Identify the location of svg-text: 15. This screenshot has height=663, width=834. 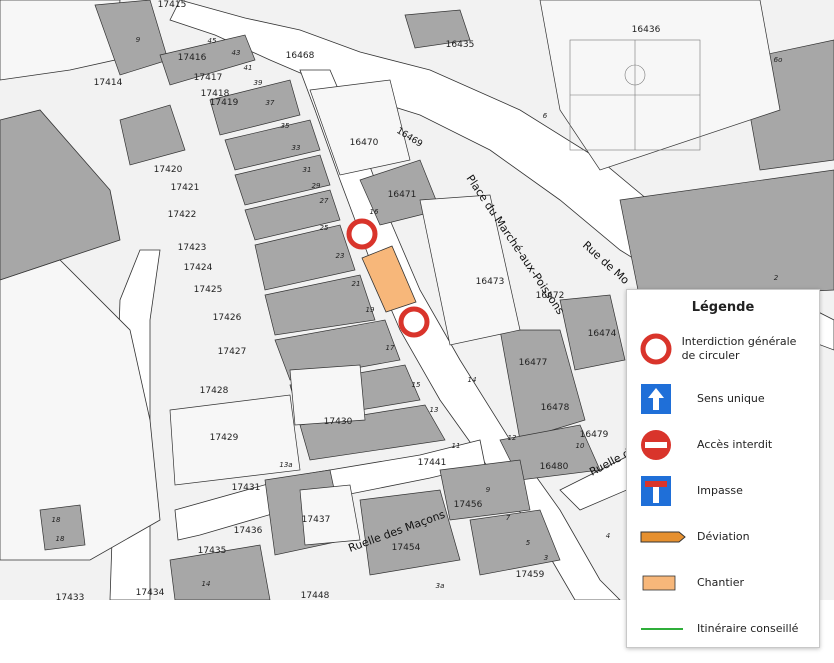
(416, 385).